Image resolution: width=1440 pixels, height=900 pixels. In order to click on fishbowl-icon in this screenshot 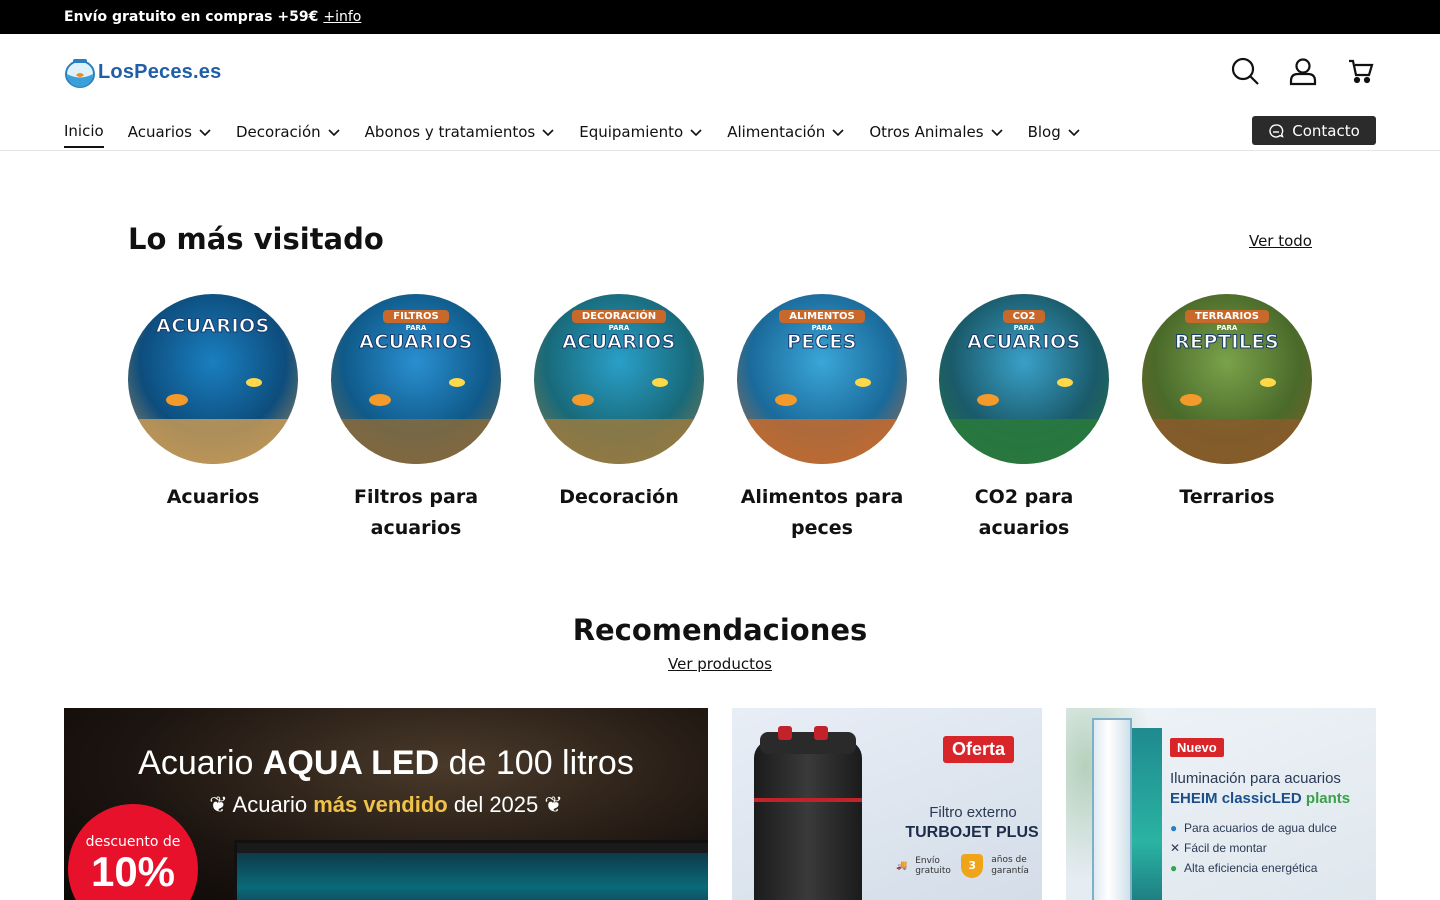, I will do `click(80, 72)`.